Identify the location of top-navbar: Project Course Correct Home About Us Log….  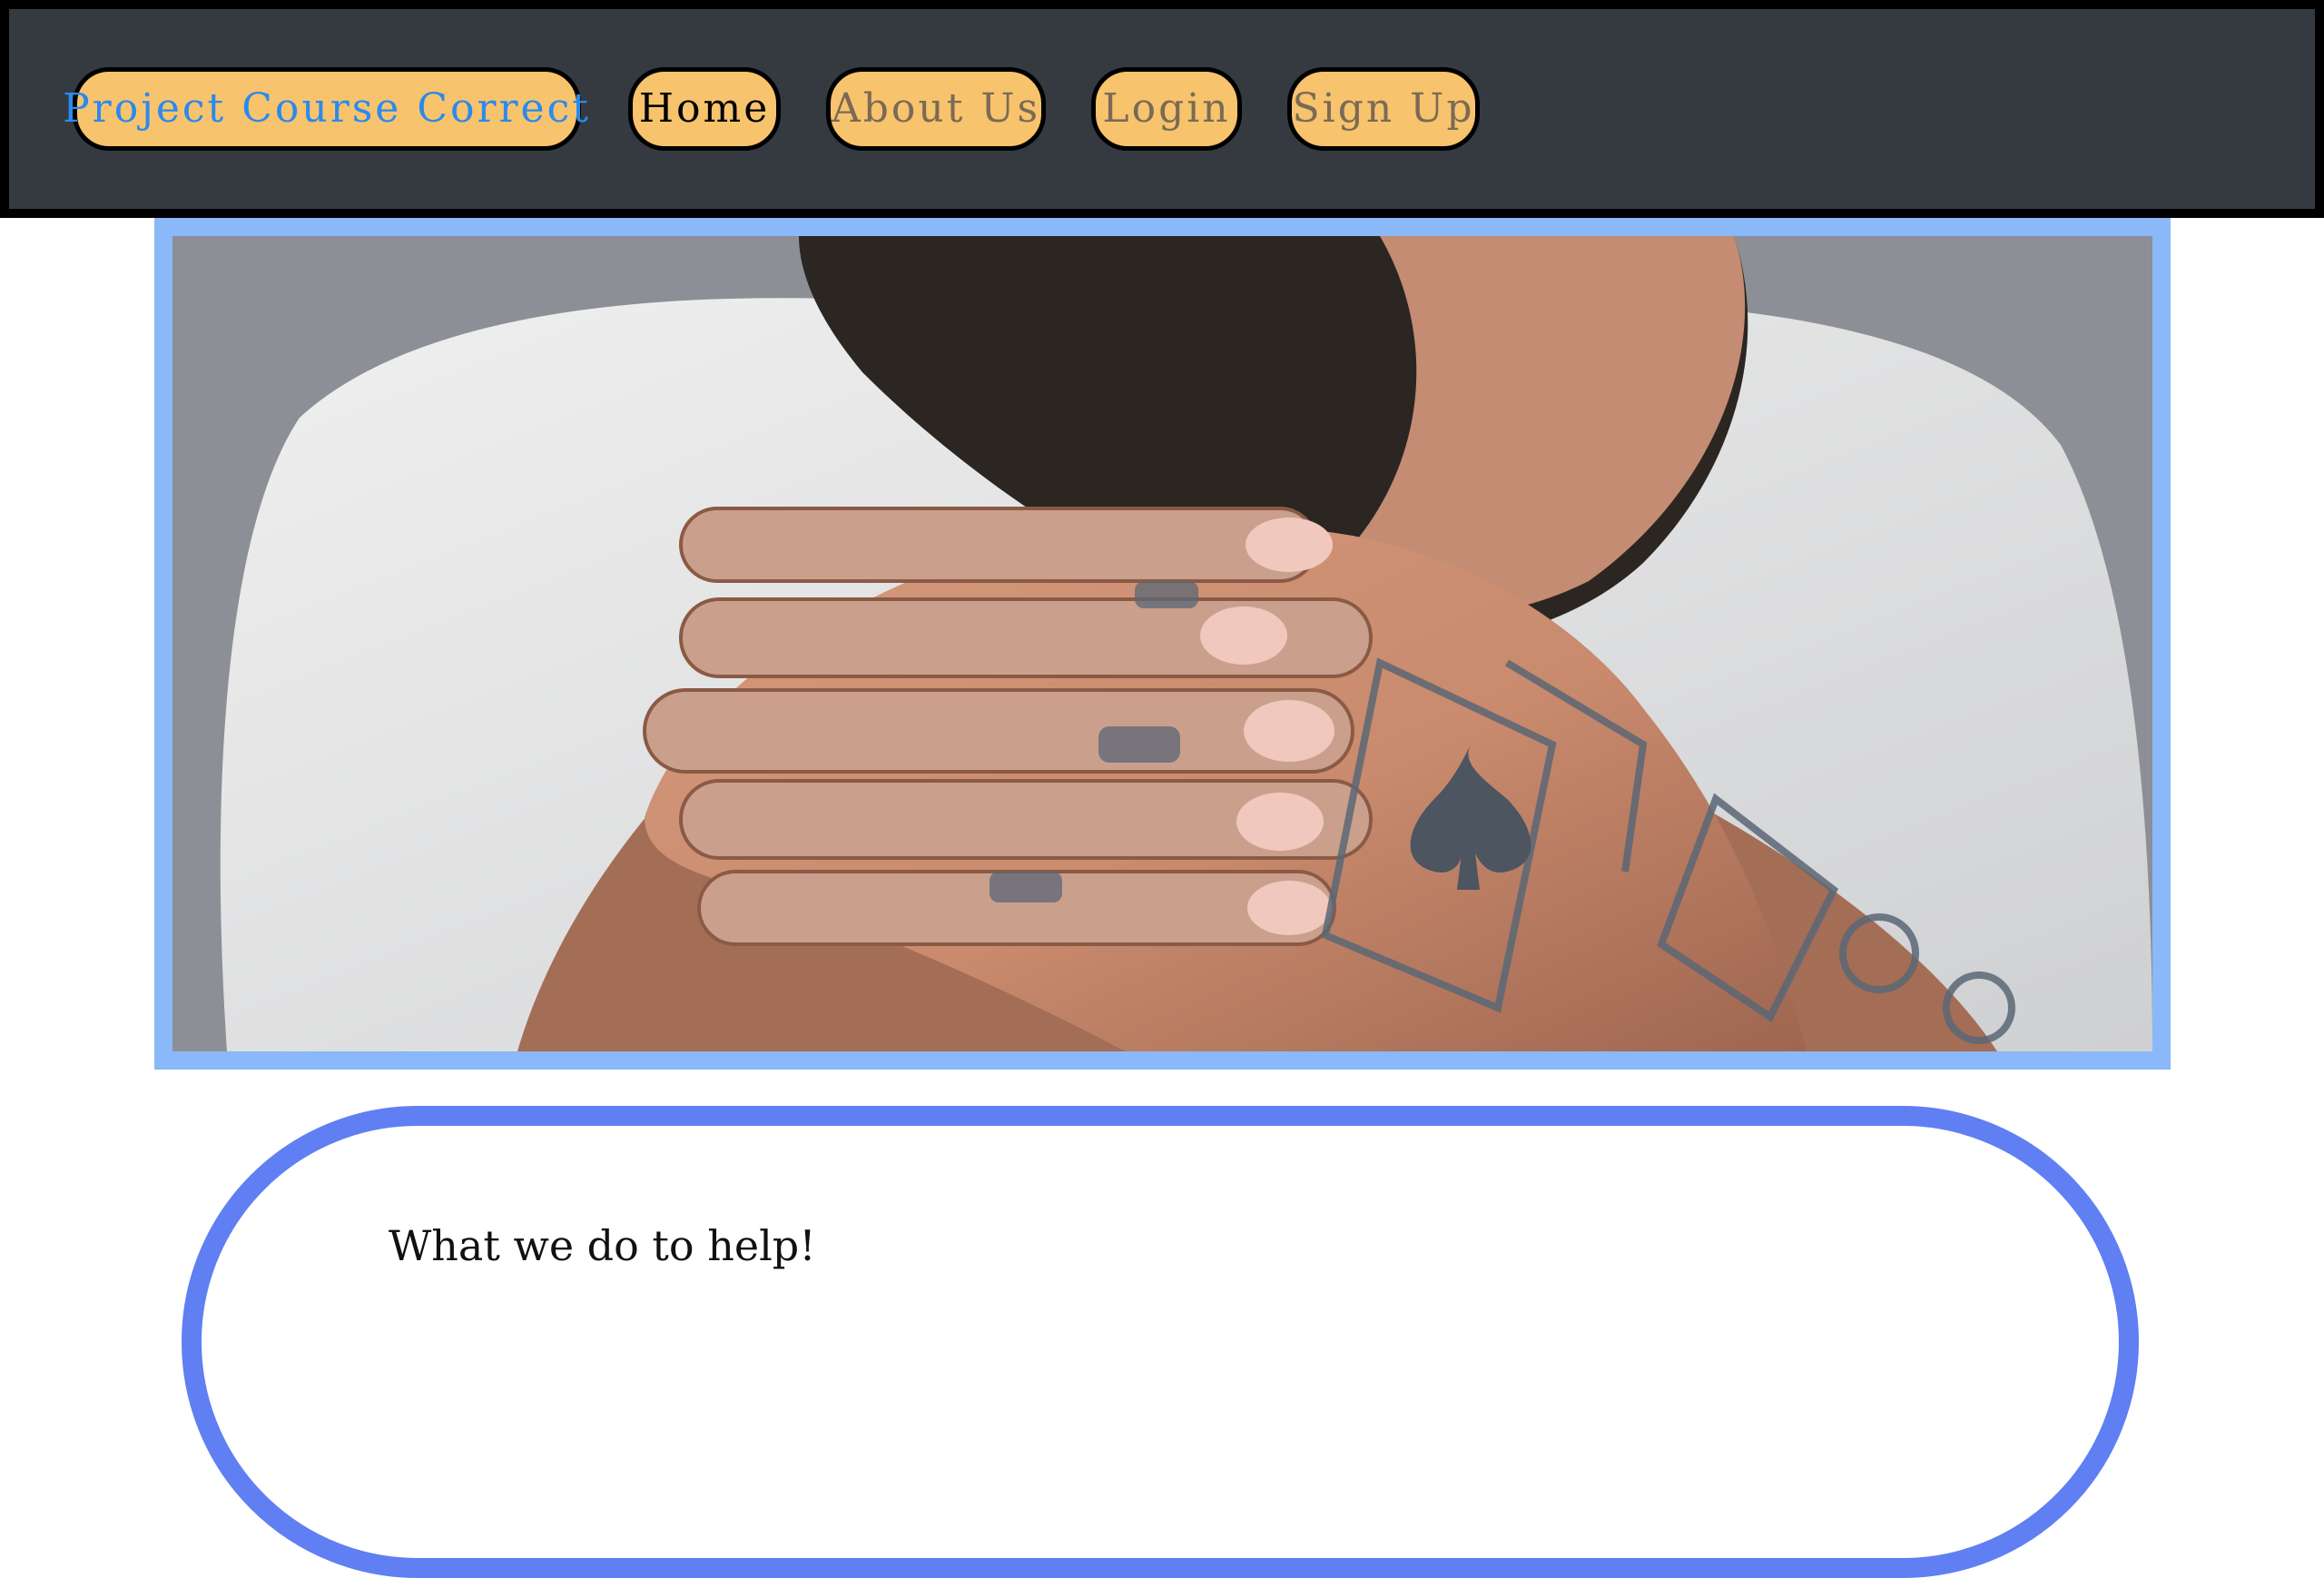
(1162, 109).